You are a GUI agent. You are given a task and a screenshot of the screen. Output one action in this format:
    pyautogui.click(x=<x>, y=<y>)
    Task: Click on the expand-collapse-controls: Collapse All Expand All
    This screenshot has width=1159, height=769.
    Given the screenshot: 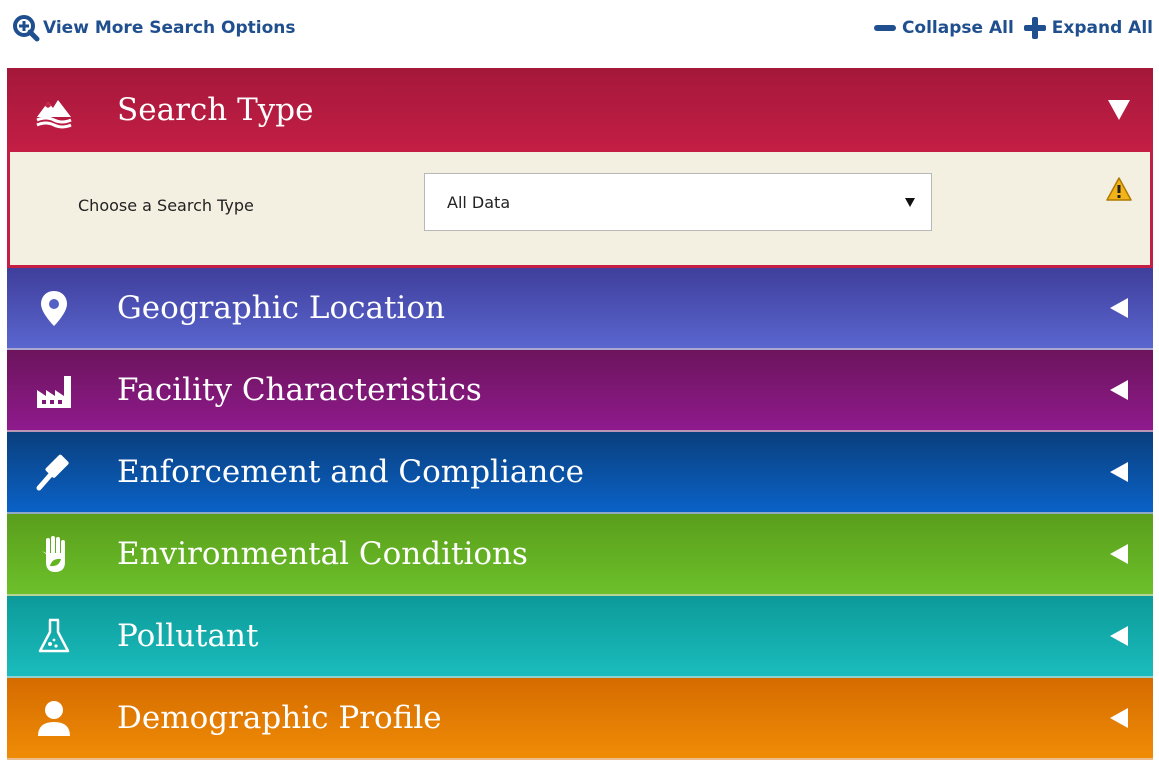 What is the action you would take?
    pyautogui.click(x=1013, y=28)
    